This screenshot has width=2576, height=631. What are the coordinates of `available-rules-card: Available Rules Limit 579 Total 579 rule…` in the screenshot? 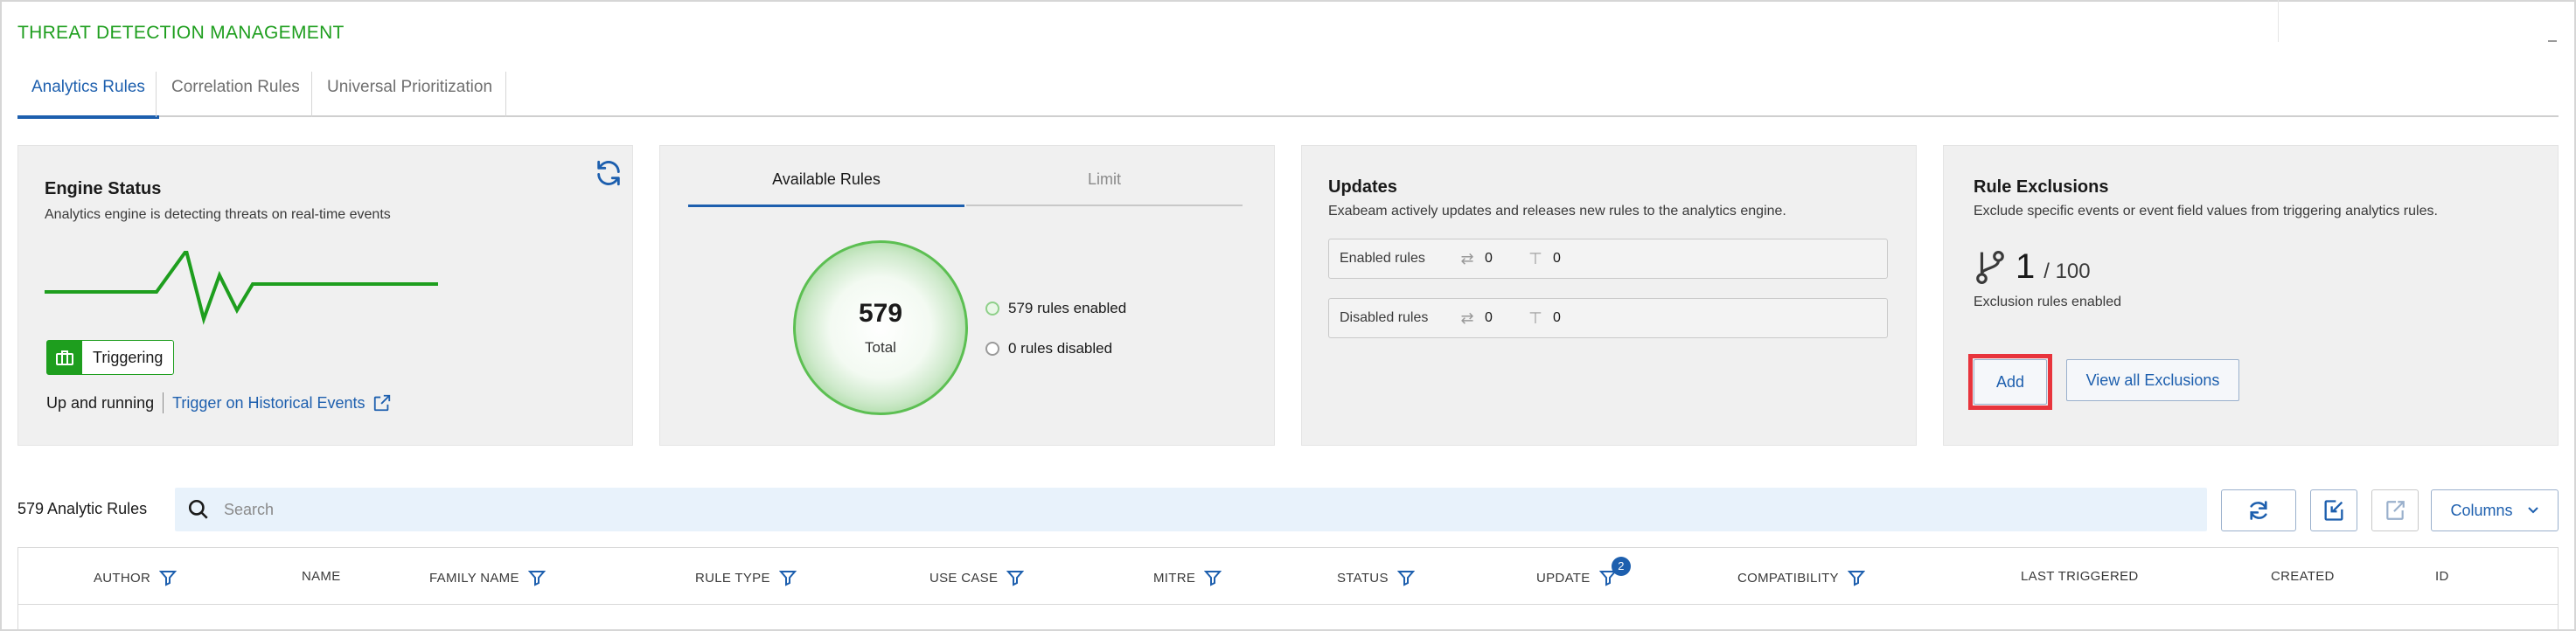 It's located at (967, 295).